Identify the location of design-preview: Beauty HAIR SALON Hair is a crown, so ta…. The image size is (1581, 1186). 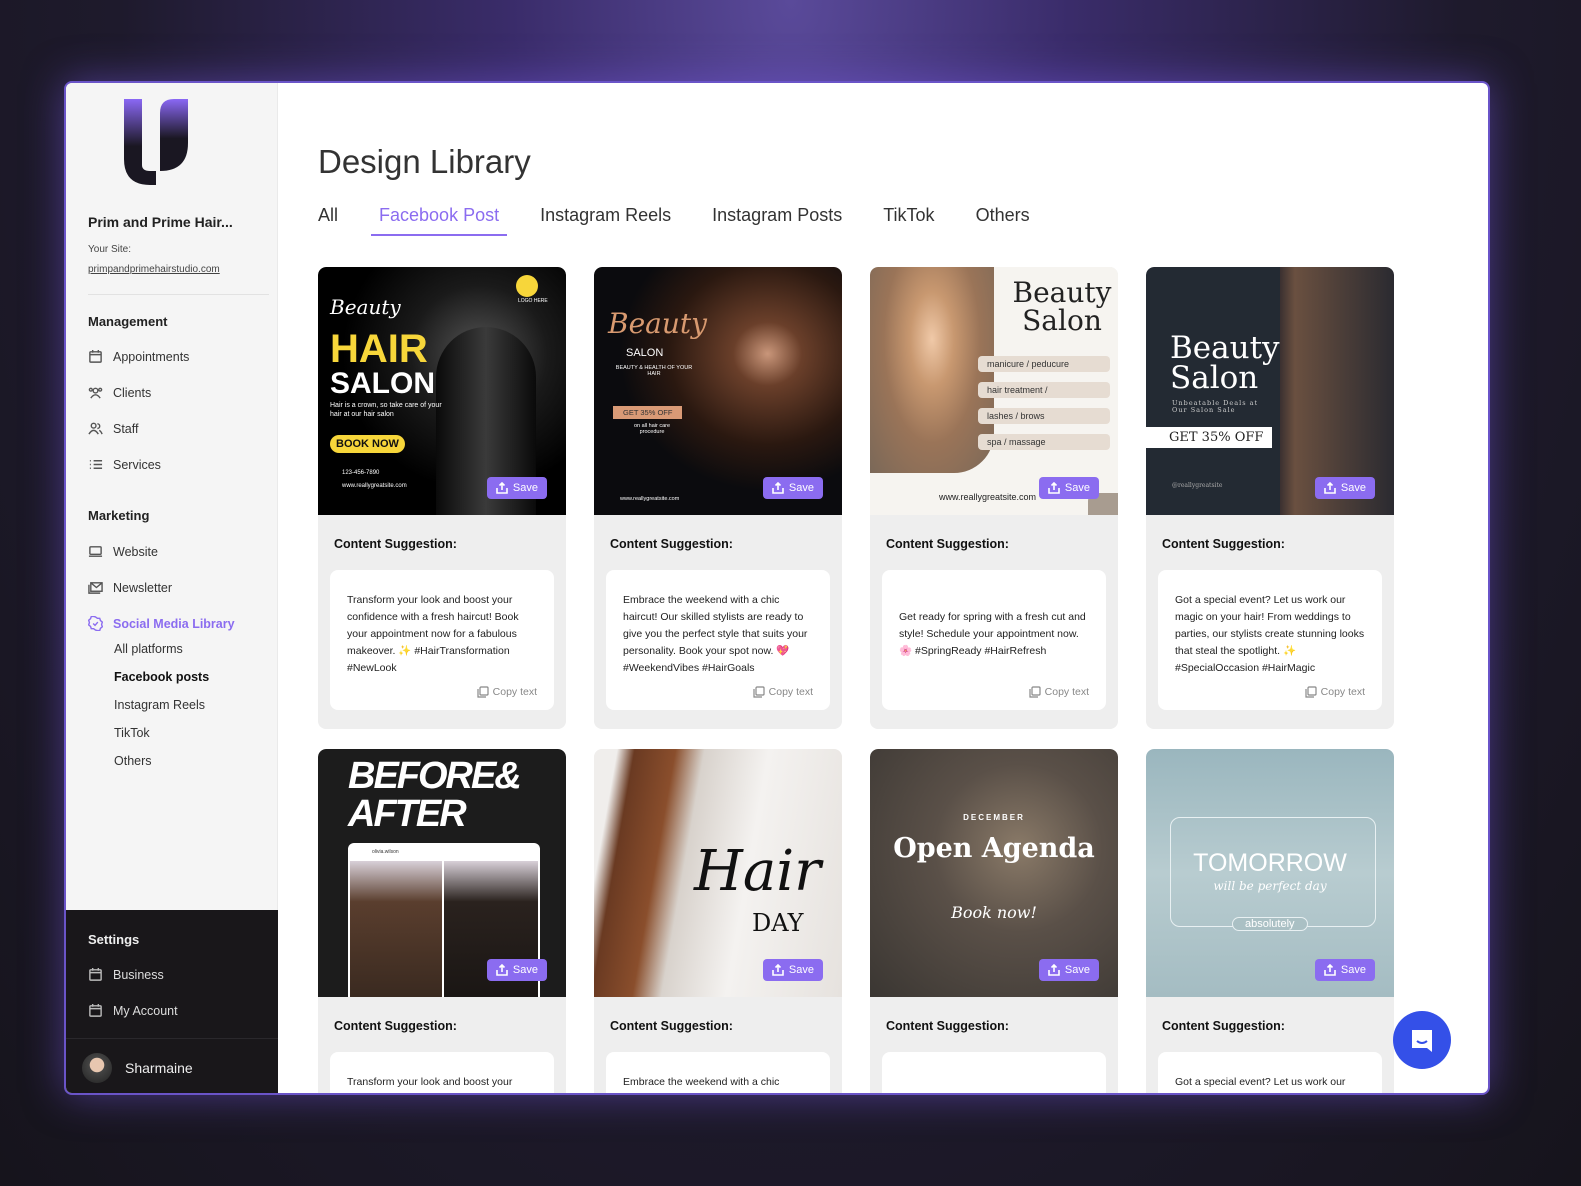
(442, 391).